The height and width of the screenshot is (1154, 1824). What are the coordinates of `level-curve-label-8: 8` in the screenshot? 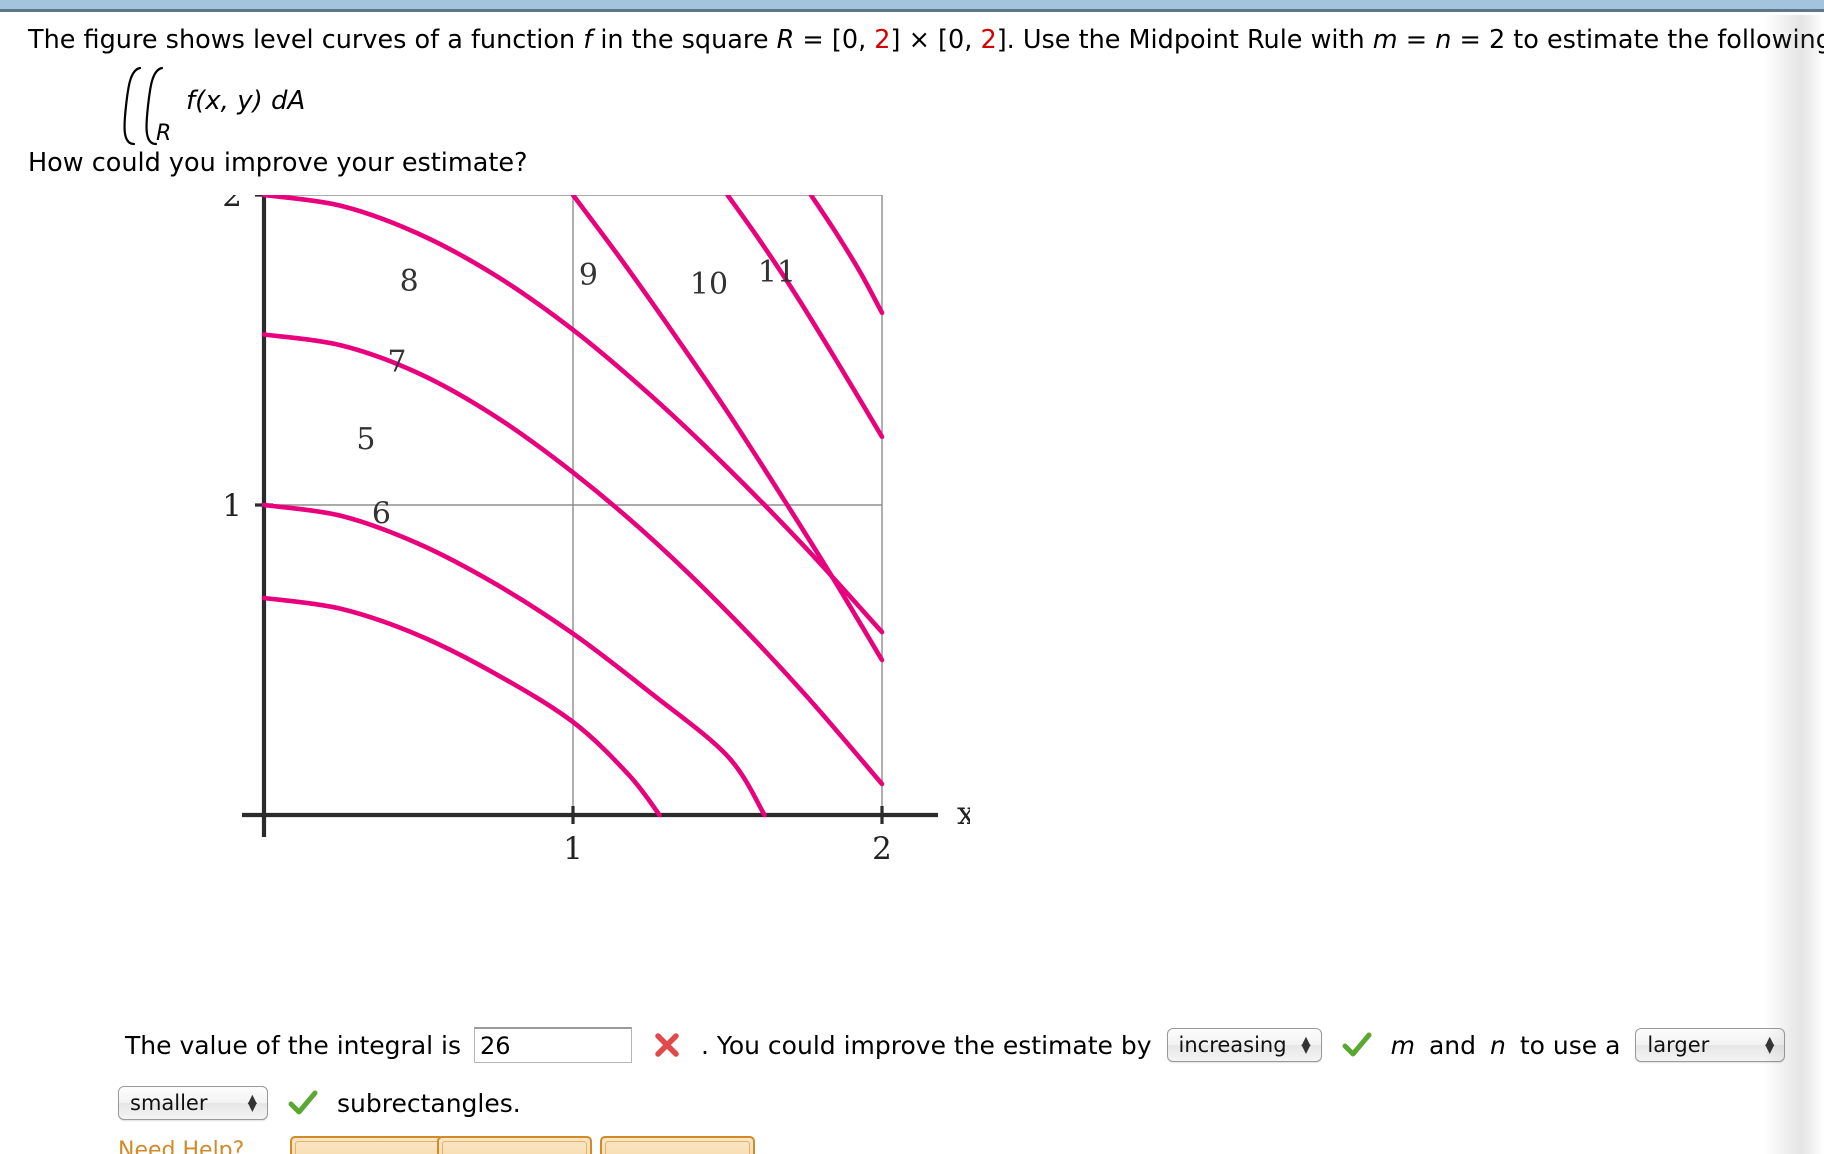 It's located at (409, 281).